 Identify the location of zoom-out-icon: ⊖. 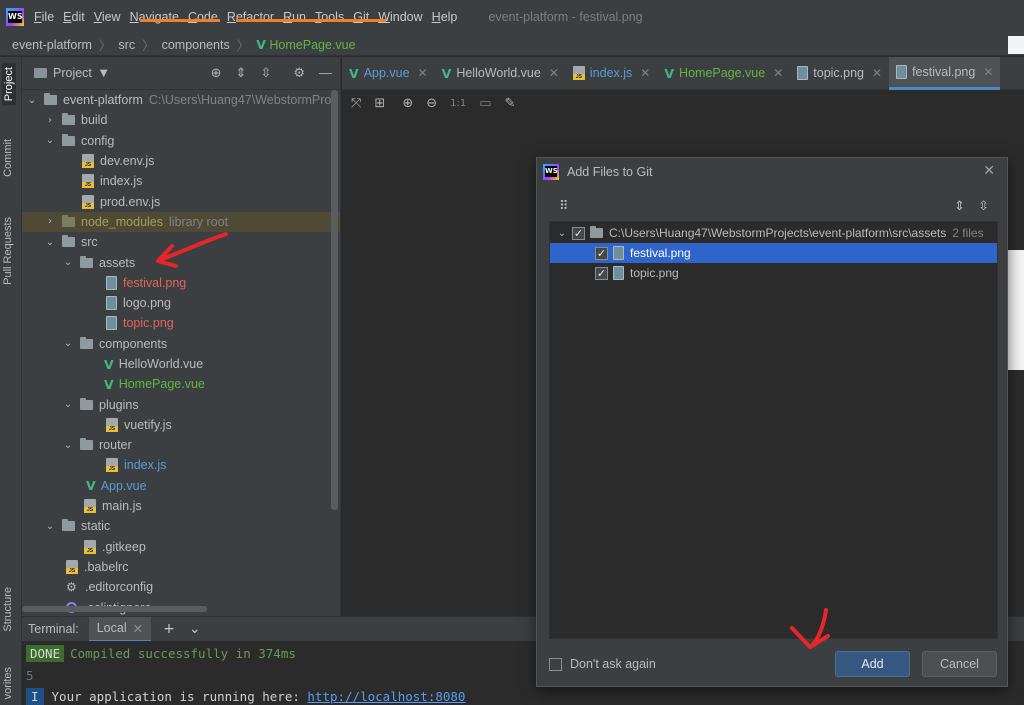
(431, 103).